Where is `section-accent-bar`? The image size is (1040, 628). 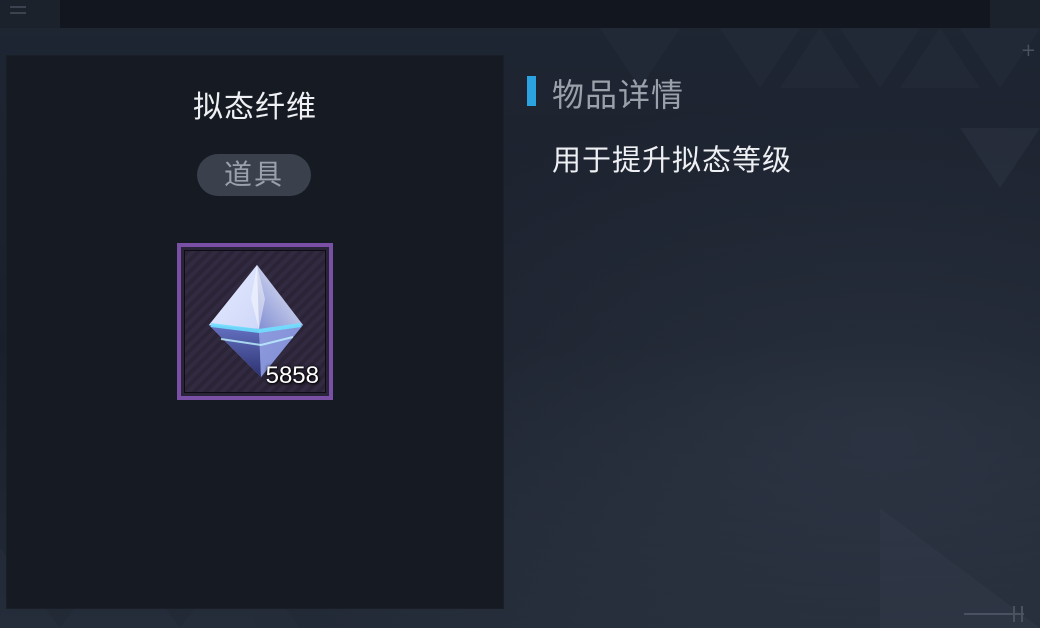
section-accent-bar is located at coordinates (531, 91).